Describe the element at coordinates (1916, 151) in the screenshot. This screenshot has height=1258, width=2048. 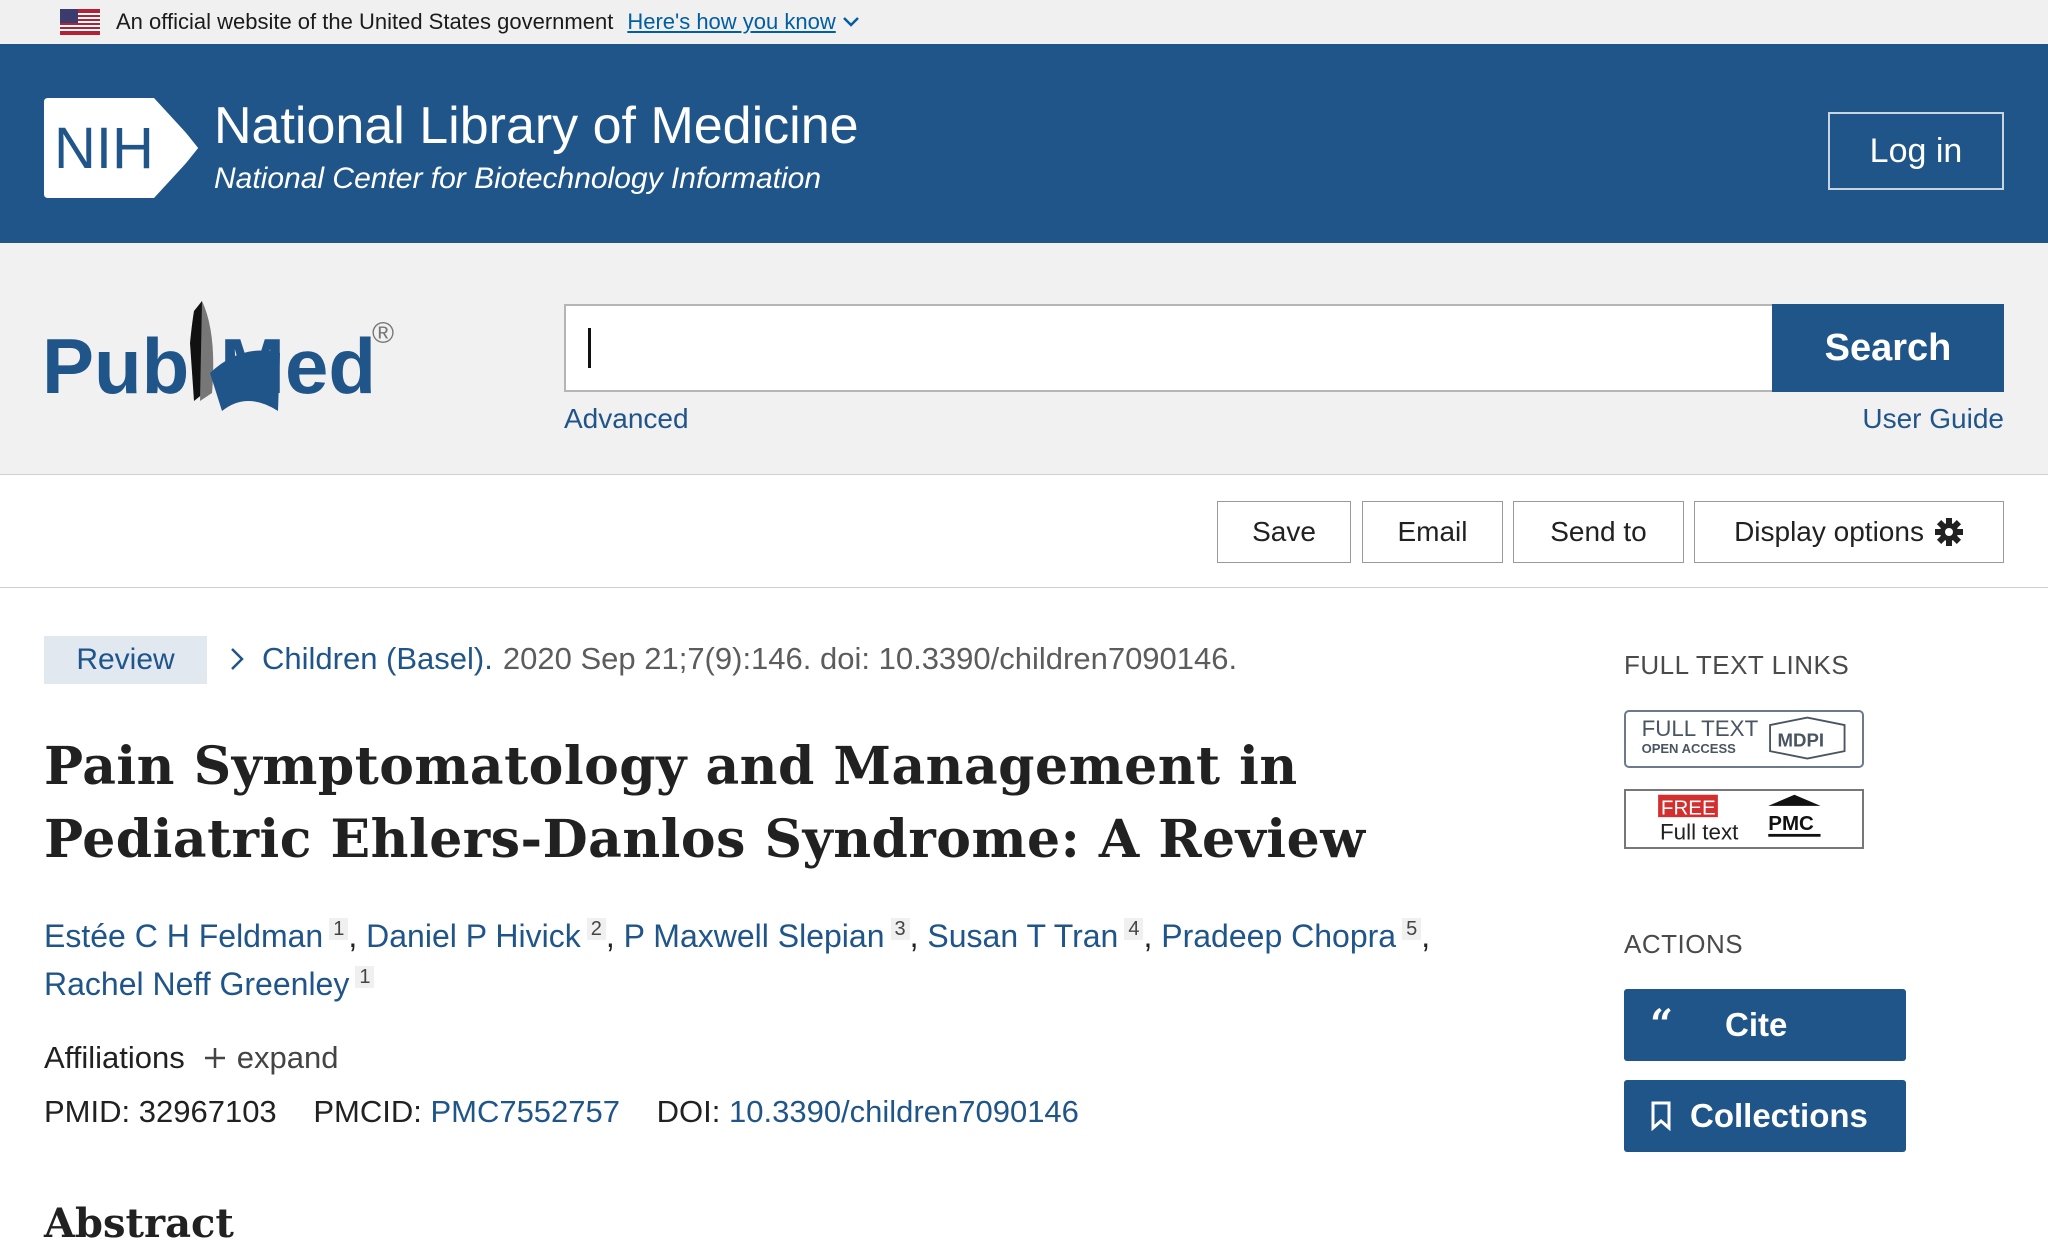
I see `login-button: Log in` at that location.